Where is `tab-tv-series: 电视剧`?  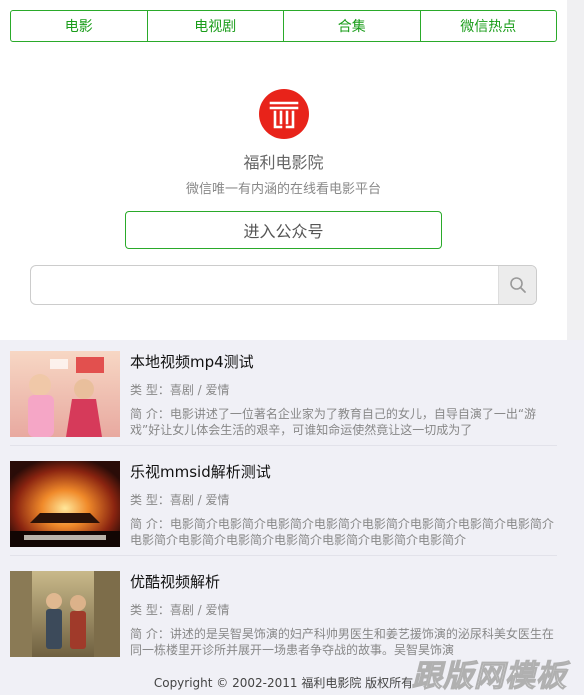 tab-tv-series: 电视剧 is located at coordinates (216, 26).